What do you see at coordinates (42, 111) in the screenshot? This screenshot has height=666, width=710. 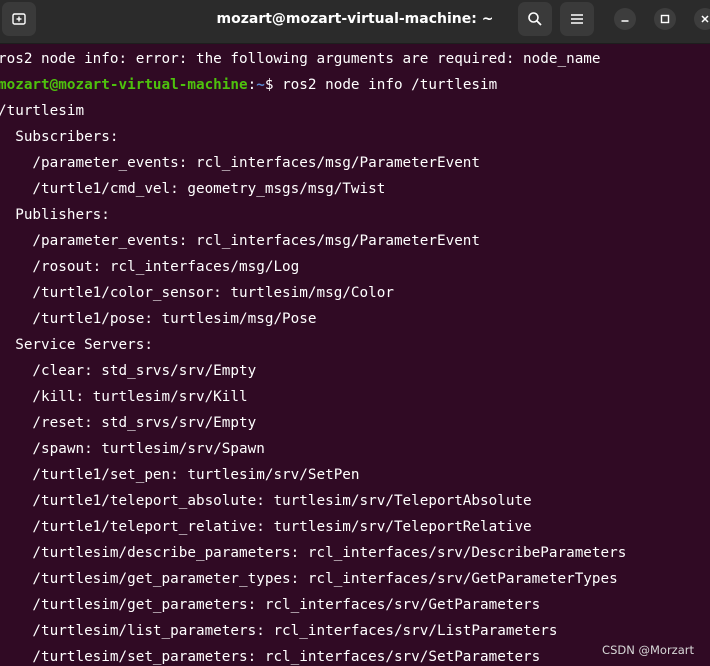 I see `output-line: /turtlesim` at bounding box center [42, 111].